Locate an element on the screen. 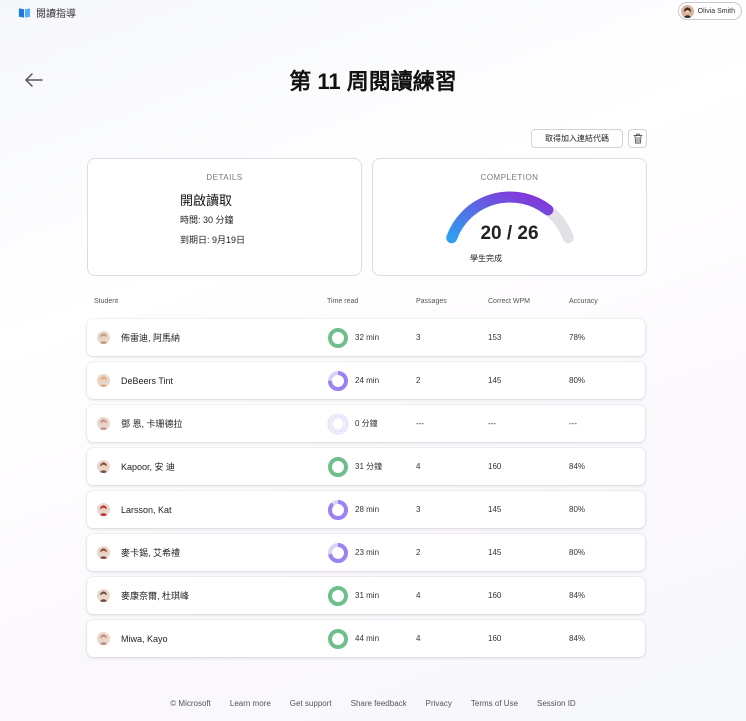 The width and height of the screenshot is (746, 721). header-passages: Passages is located at coordinates (431, 301).